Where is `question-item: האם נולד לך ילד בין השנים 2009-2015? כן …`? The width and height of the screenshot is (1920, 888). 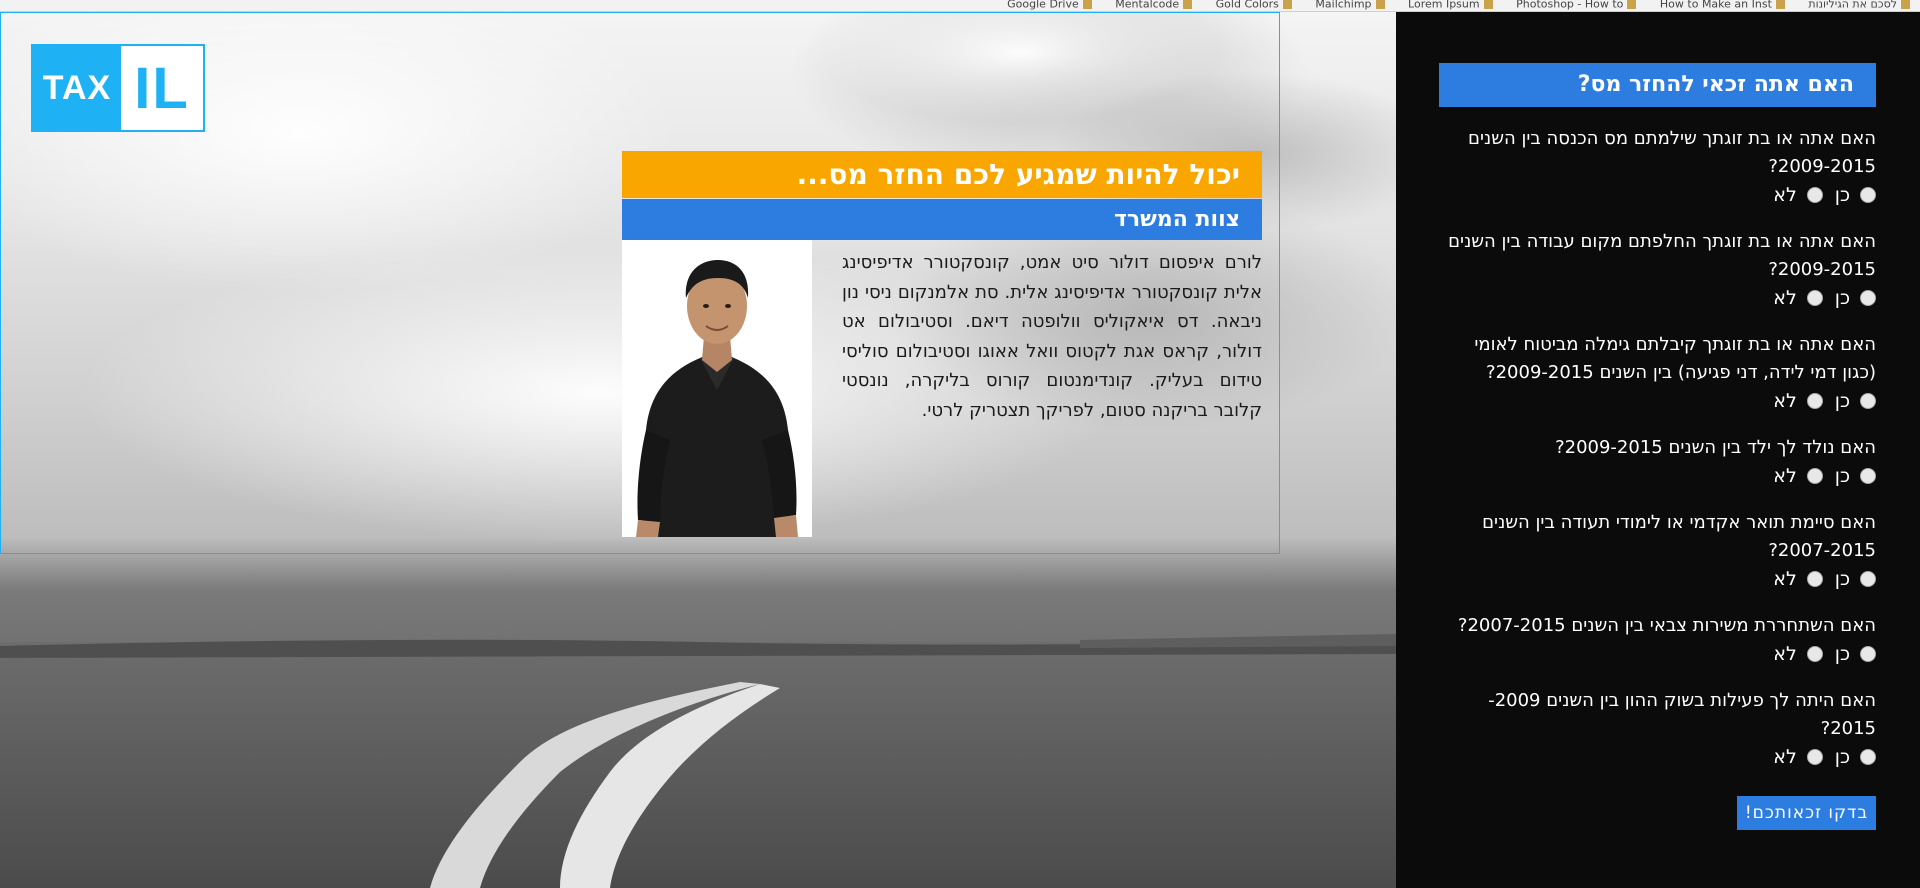 question-item: האם נולד לך ילד בין השנים 2009-2015? כן … is located at coordinates (1657, 462).